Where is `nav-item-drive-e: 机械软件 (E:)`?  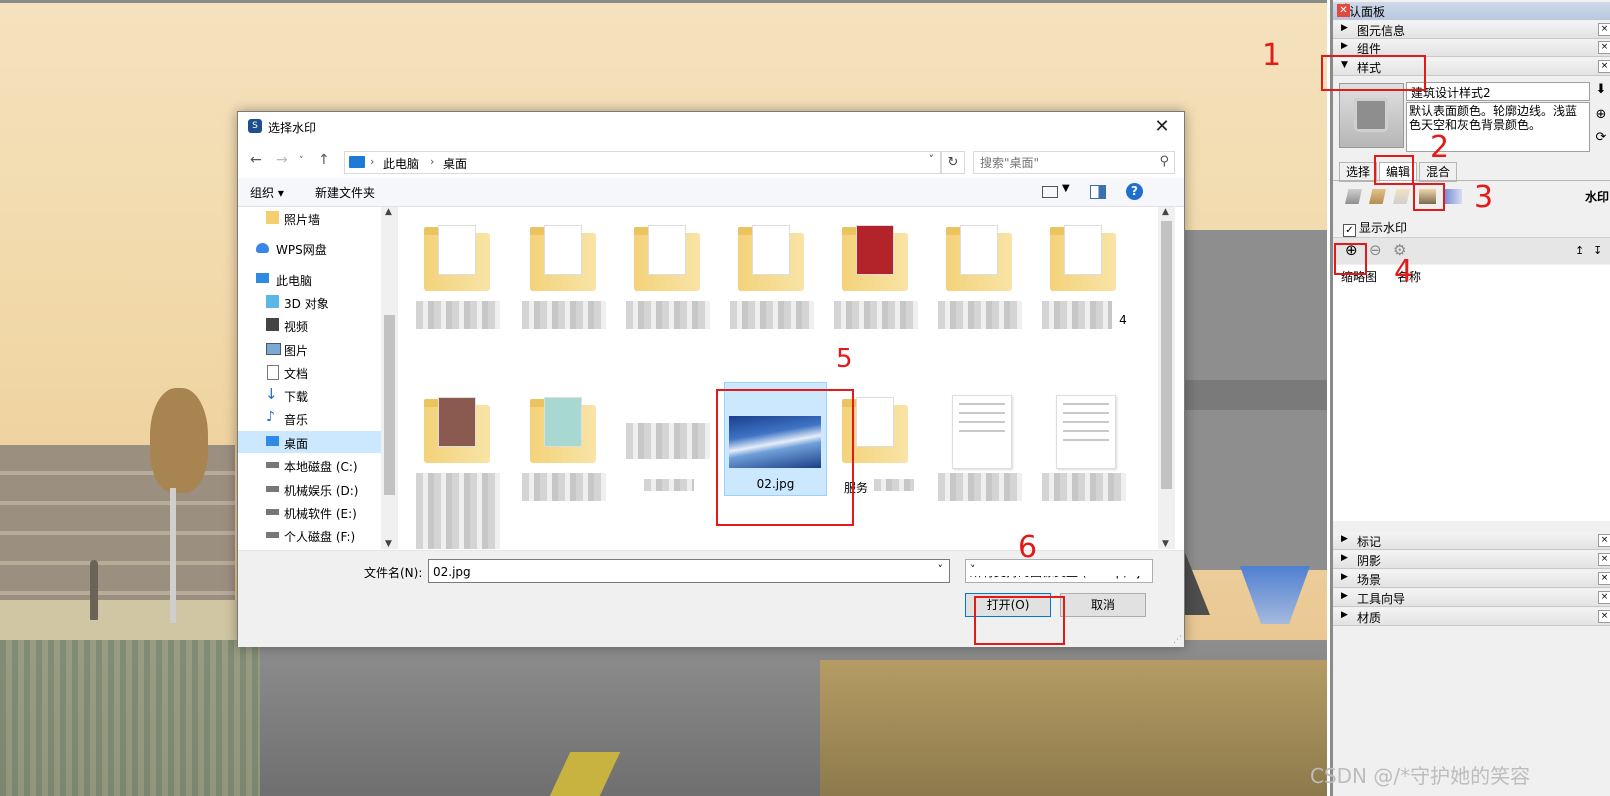 nav-item-drive-e: 机械软件 (E:) is located at coordinates (309, 512).